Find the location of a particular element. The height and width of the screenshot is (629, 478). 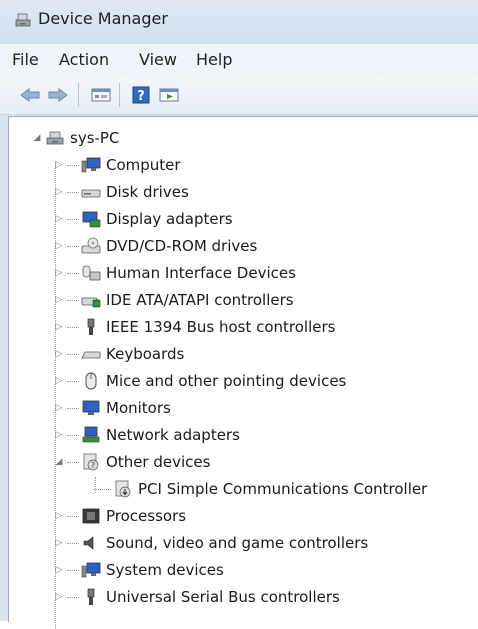

menu-bar: File Action View Help is located at coordinates (239, 60).